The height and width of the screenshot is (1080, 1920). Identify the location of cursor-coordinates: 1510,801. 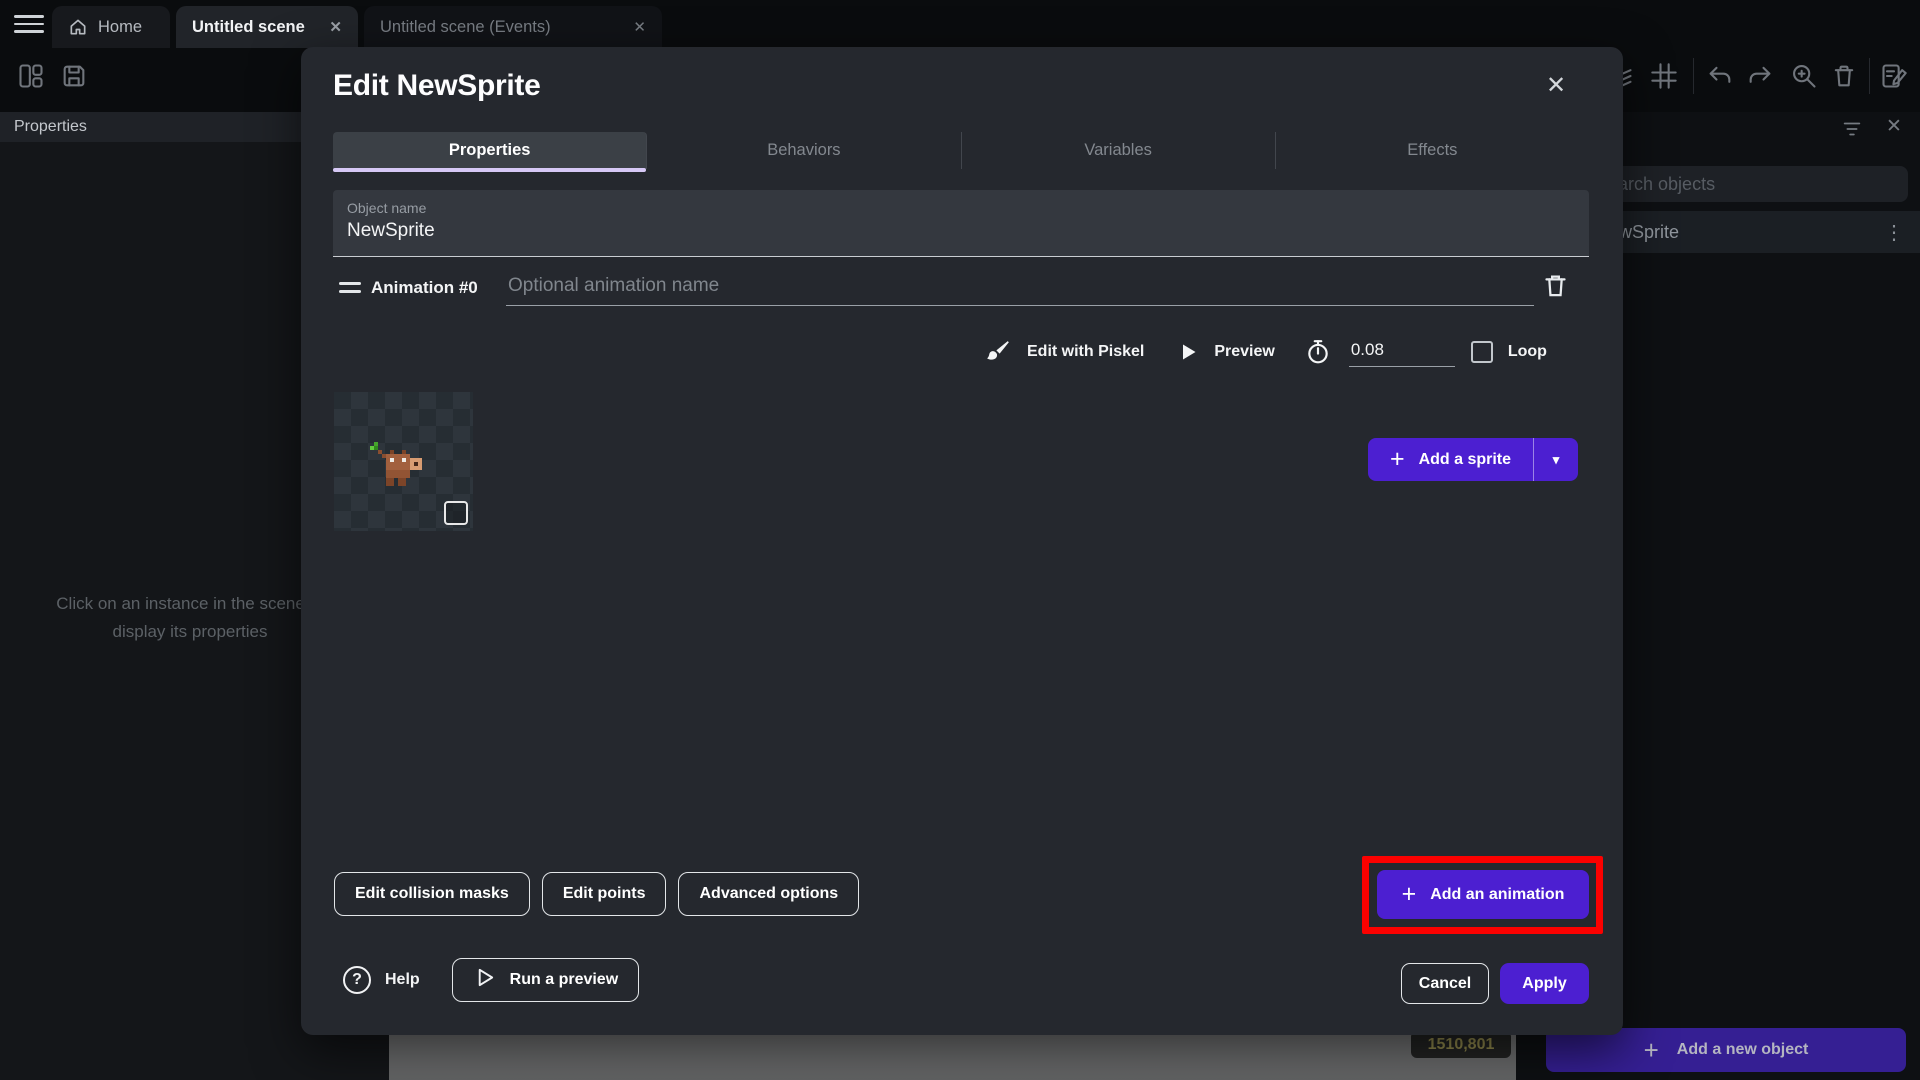
(1461, 1044).